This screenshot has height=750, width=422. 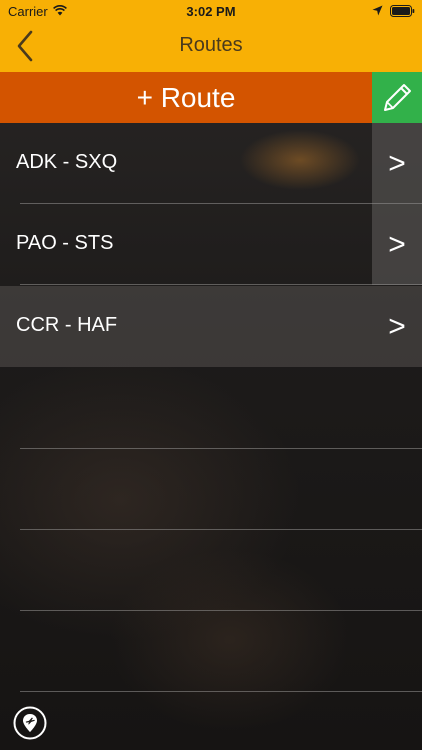 I want to click on page-title: Routes, so click(x=211, y=45).